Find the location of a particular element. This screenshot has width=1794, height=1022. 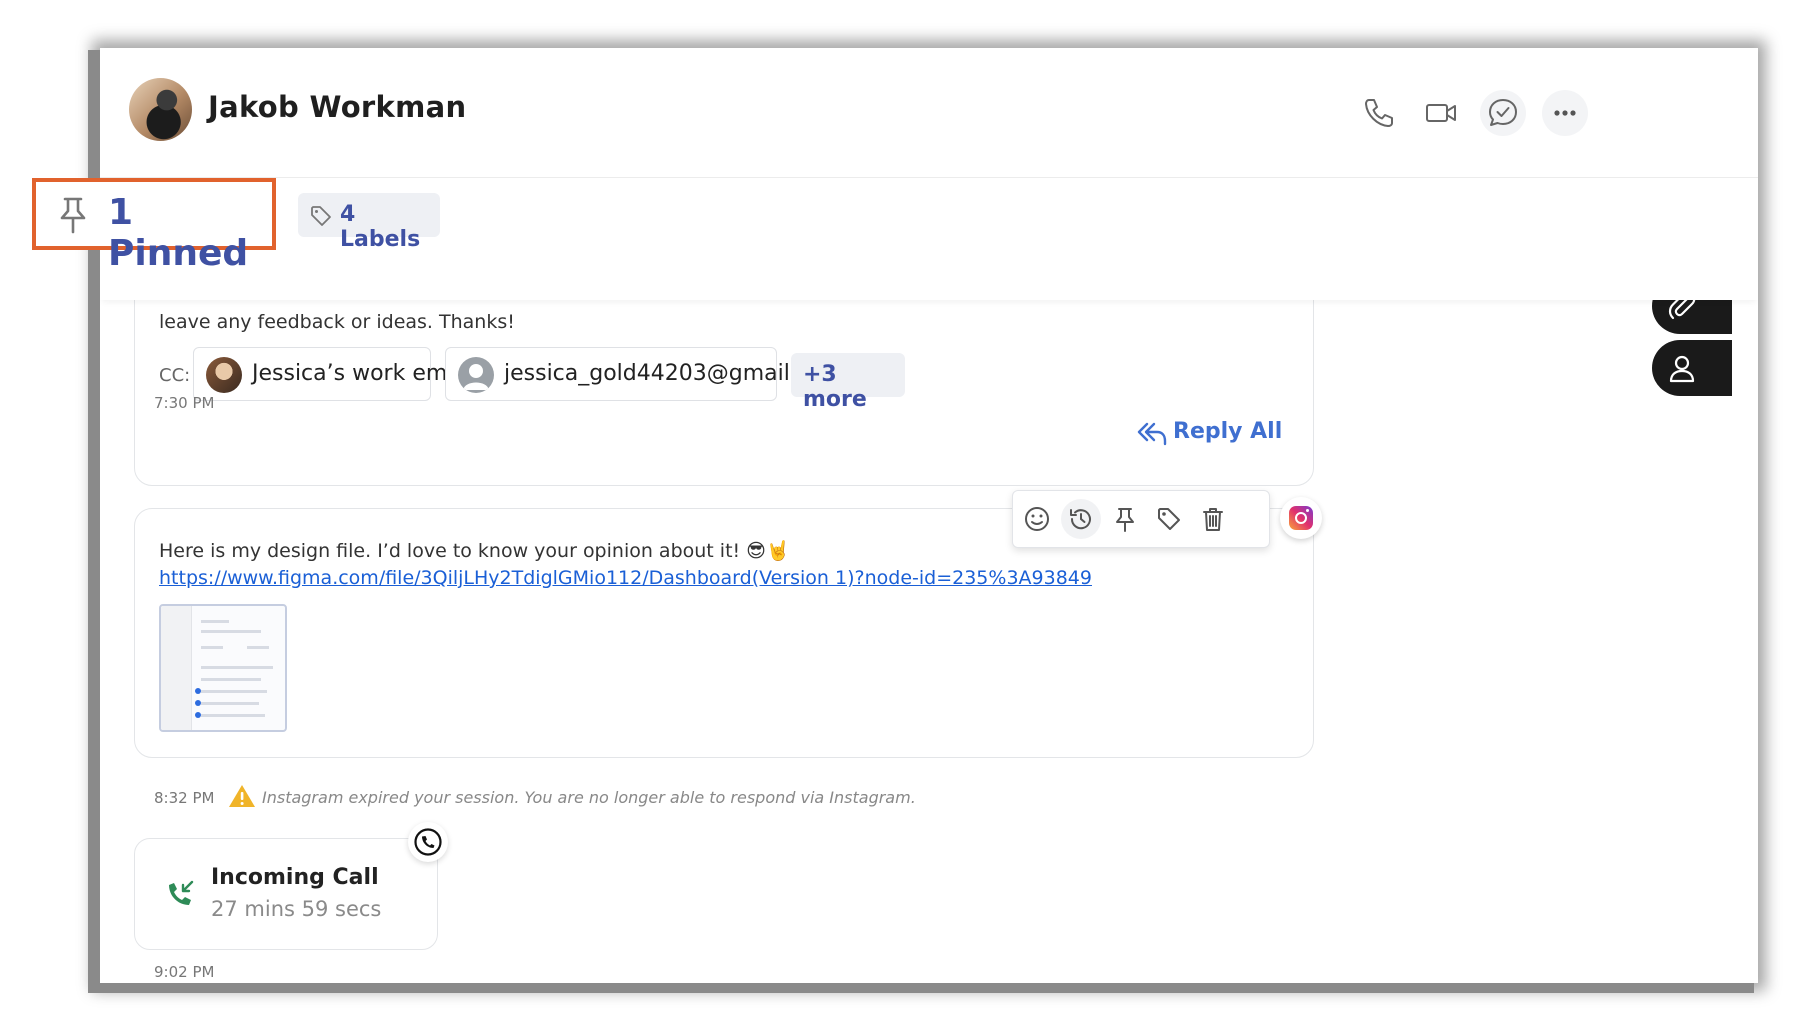

delete-button is located at coordinates (1213, 519).